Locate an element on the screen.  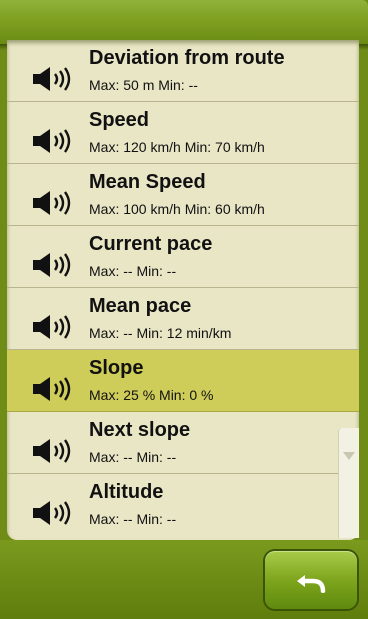
item-title: Slope is located at coordinates (116, 368).